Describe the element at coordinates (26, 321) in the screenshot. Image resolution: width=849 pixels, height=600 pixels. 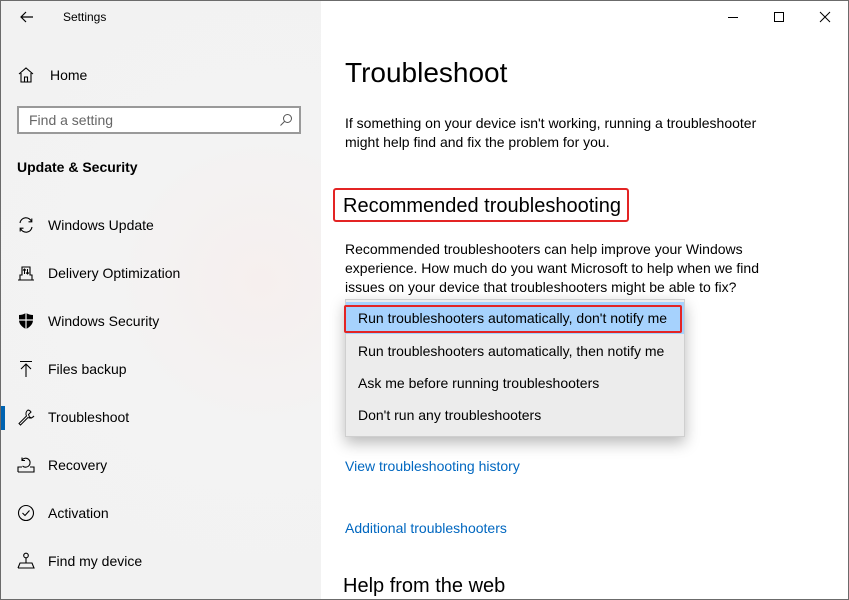
I see `shield-icon` at that location.